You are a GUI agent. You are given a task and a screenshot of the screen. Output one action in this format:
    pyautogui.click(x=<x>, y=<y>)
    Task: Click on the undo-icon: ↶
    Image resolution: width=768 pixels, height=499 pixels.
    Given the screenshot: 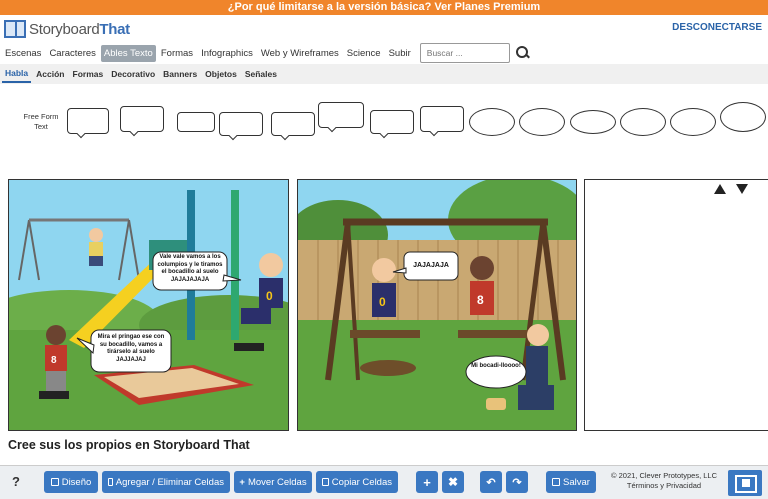 What is the action you would take?
    pyautogui.click(x=491, y=482)
    